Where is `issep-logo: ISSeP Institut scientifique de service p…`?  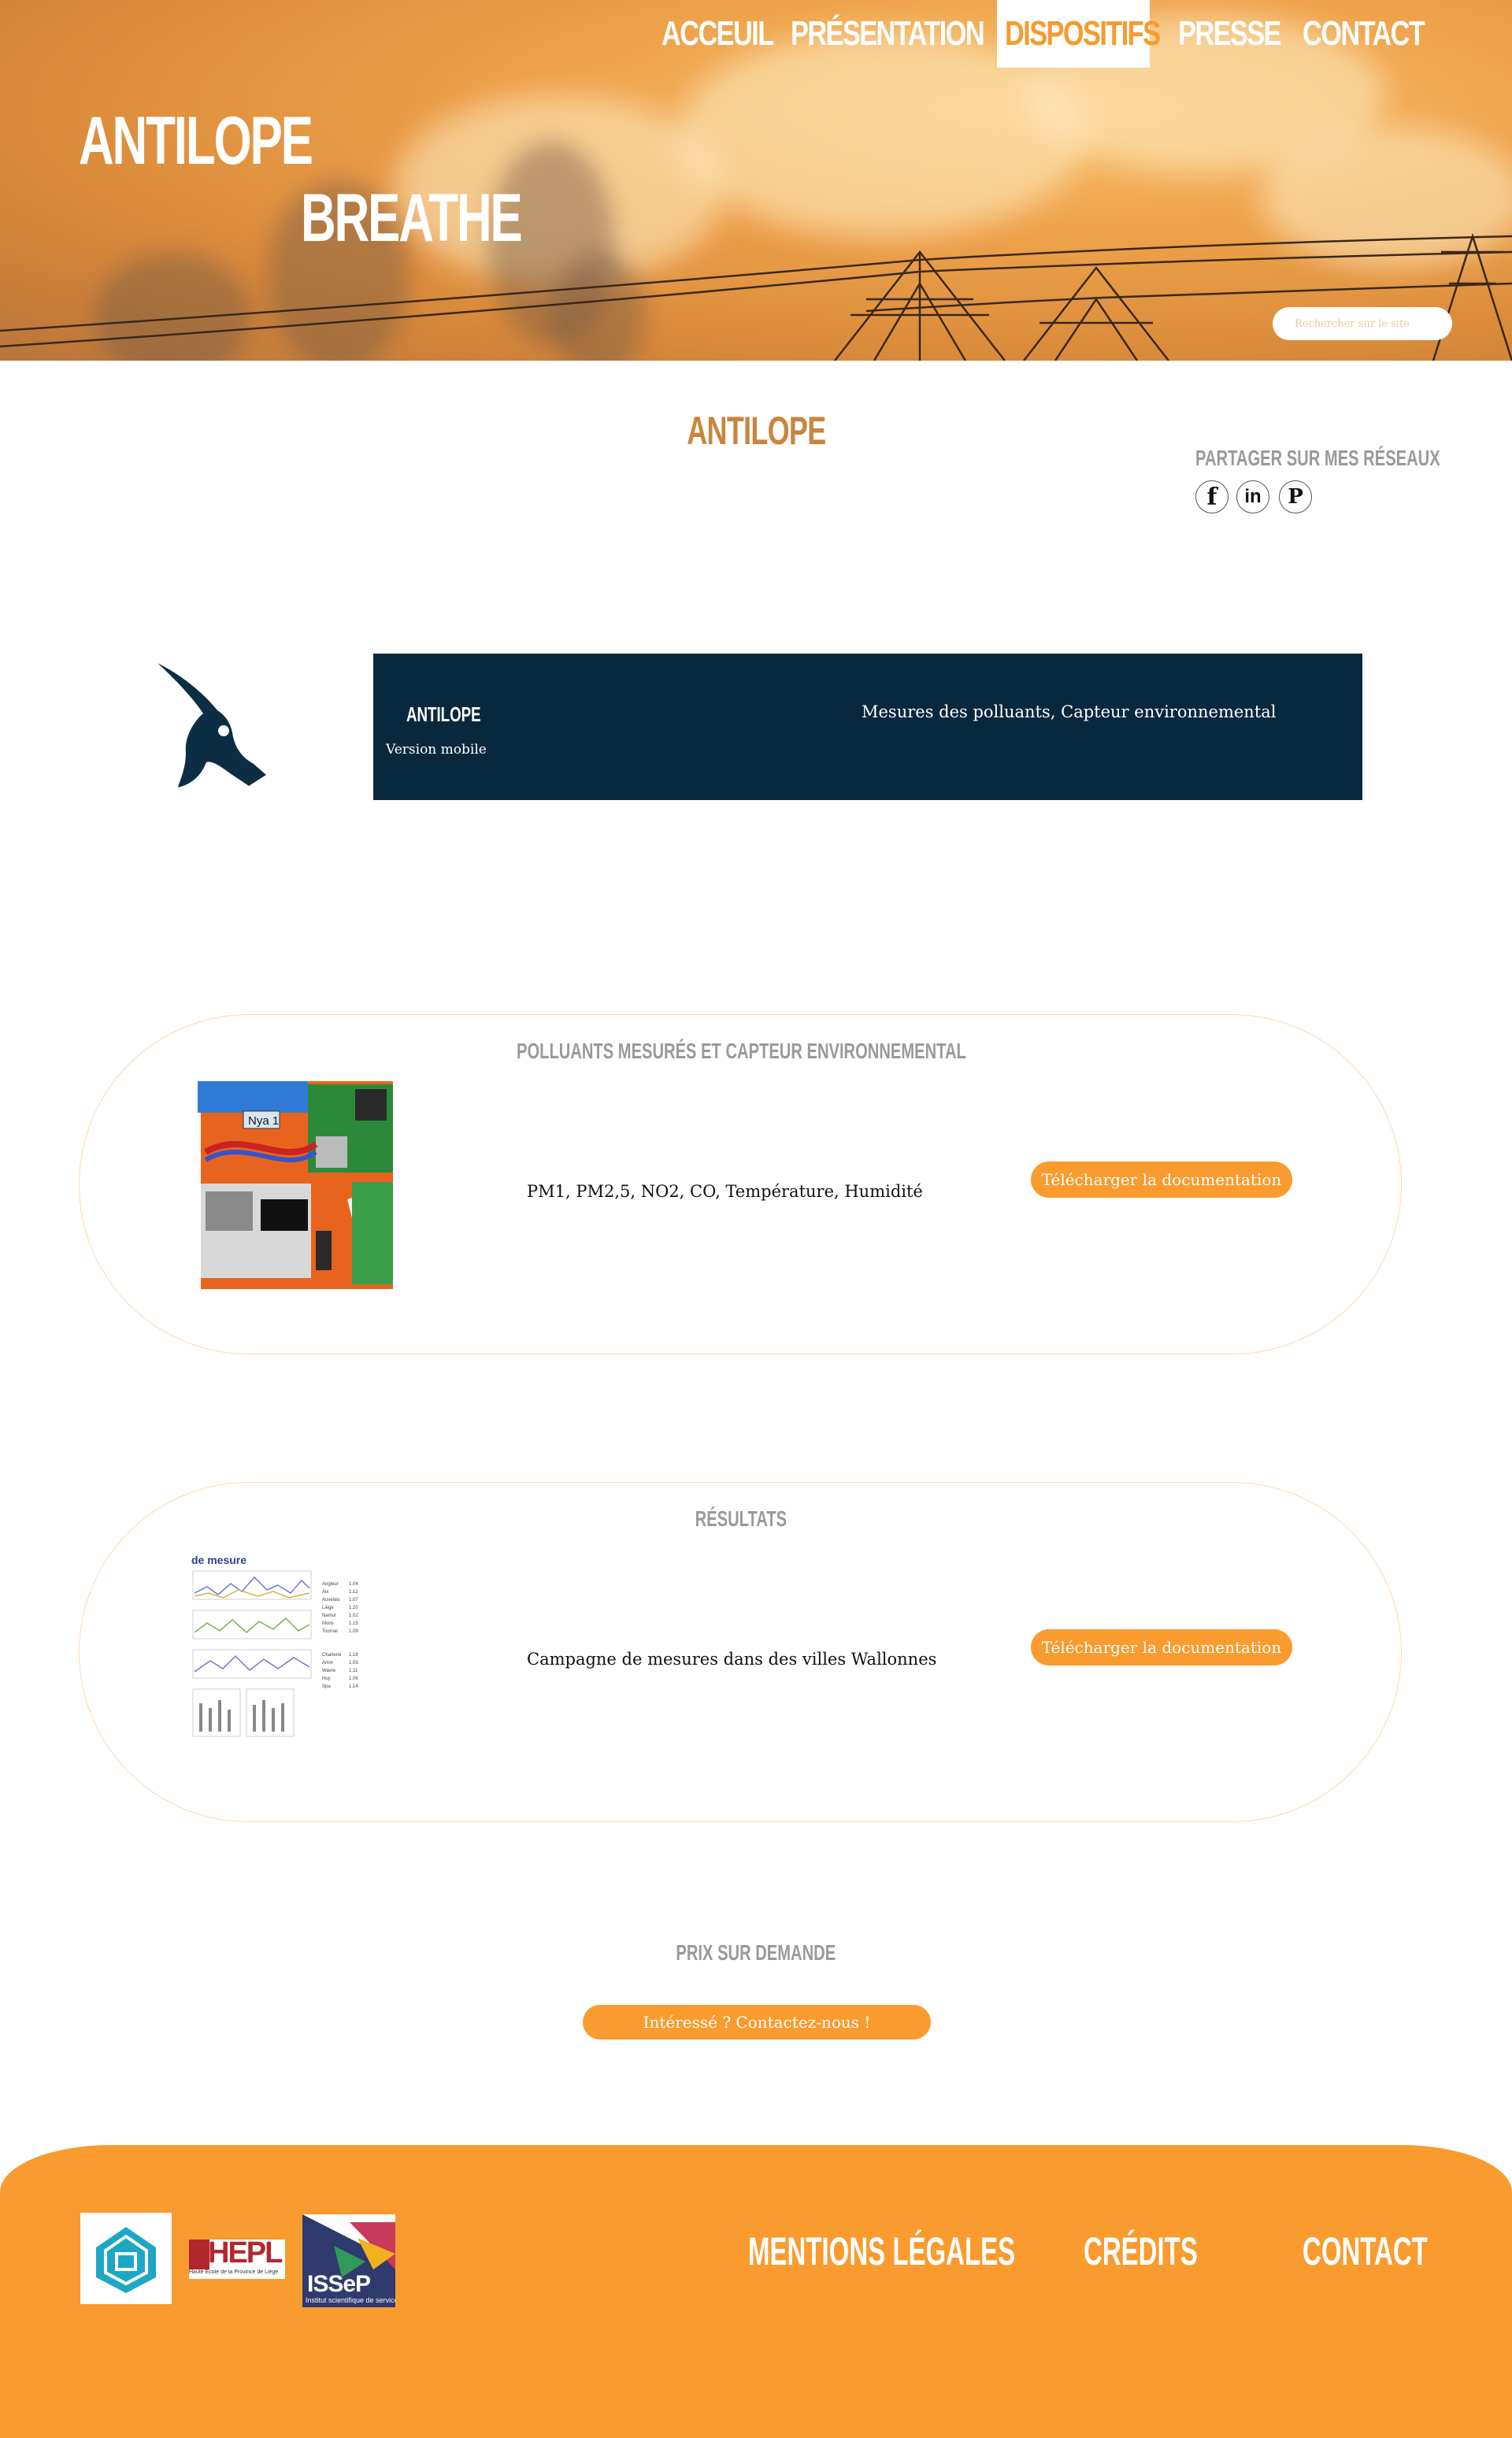 issep-logo: ISSeP Institut scientifique de service p… is located at coordinates (348, 2260).